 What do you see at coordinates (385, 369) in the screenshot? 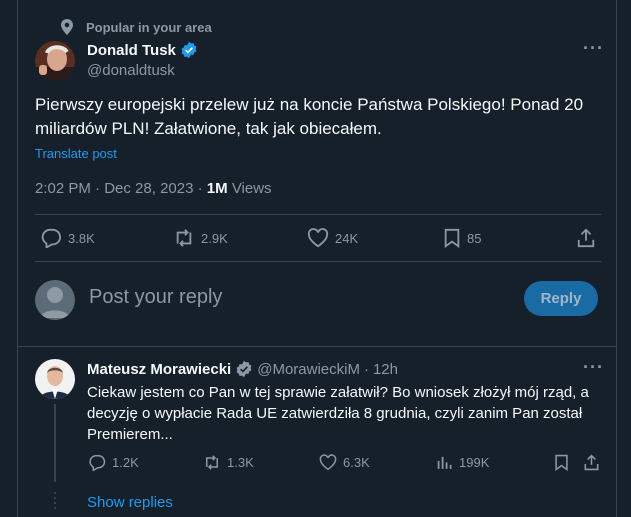
I see `reply-time: 12h` at bounding box center [385, 369].